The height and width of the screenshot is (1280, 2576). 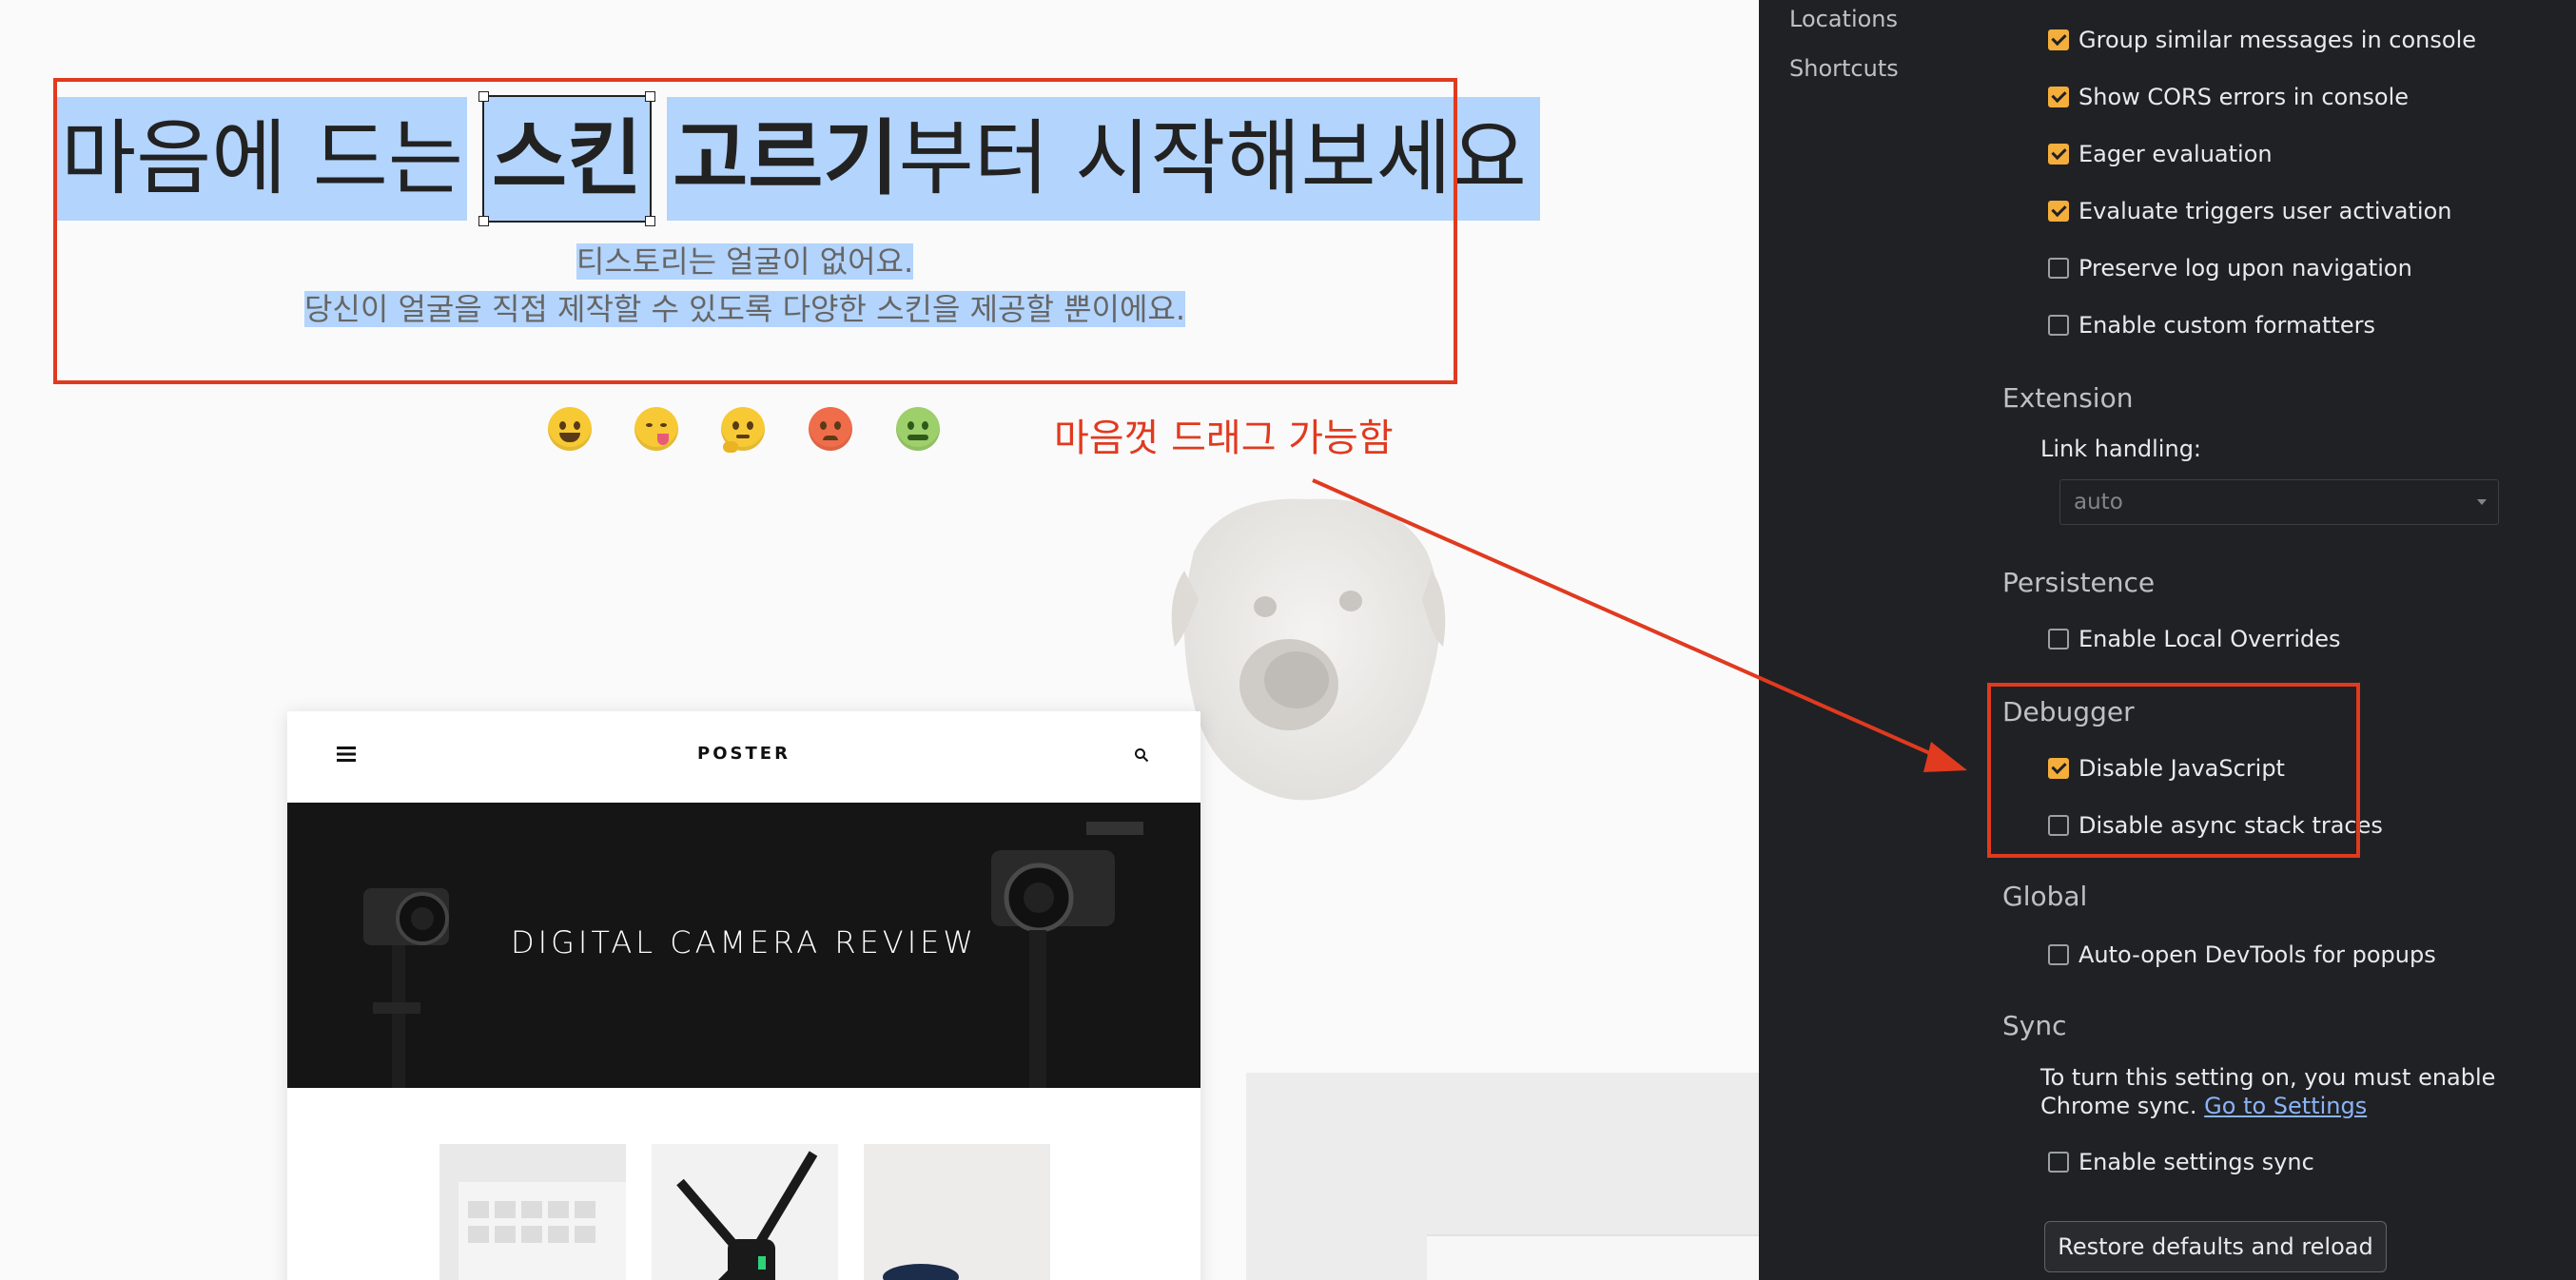 I want to click on restore-defaults-button: Restore defaults and reload, so click(x=2215, y=1246).